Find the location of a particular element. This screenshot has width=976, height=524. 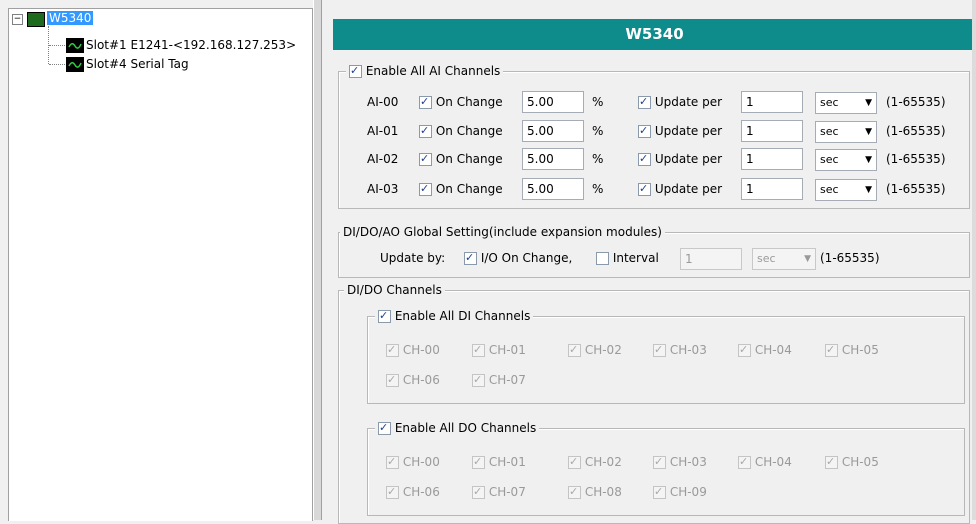

interval-input: 1 is located at coordinates (711, 259).